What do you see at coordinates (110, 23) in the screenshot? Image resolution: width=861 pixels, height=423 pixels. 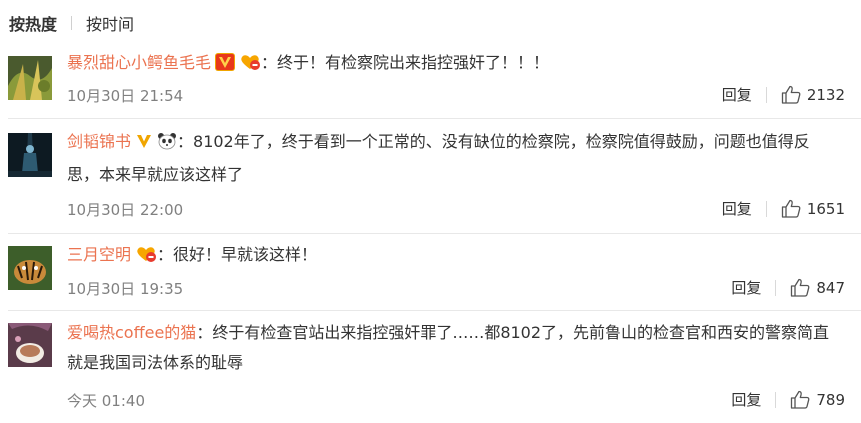 I see `tab-by-time: 按时间` at bounding box center [110, 23].